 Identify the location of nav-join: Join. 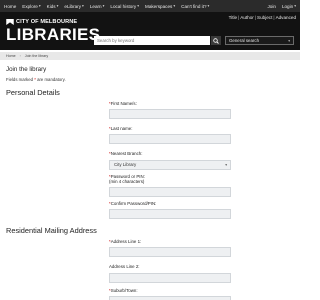
(272, 6).